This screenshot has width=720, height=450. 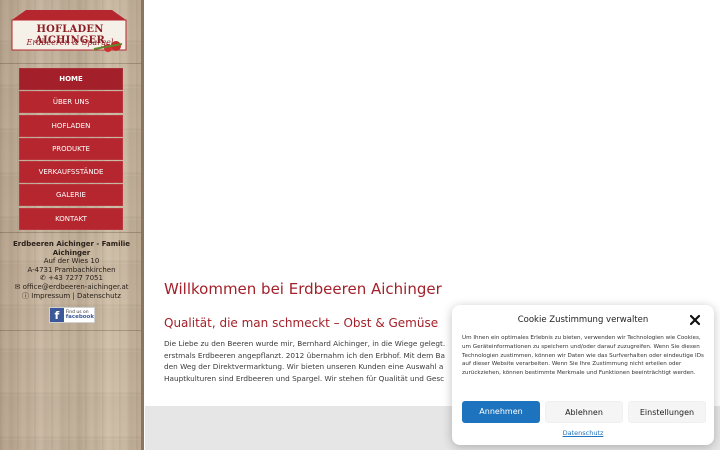 I want to click on nav-item-produkte: PRODUKTE, so click(x=71, y=148).